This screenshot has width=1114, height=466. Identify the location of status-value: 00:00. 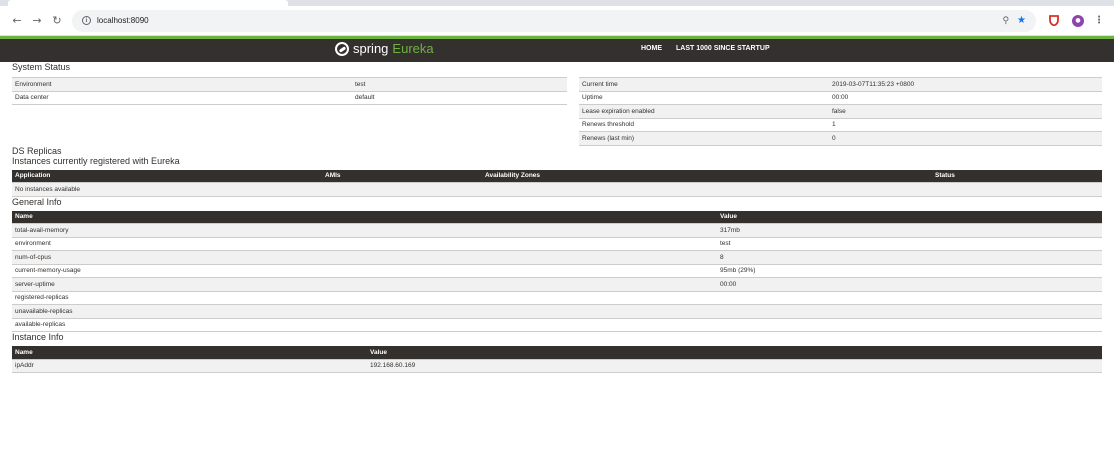
(965, 97).